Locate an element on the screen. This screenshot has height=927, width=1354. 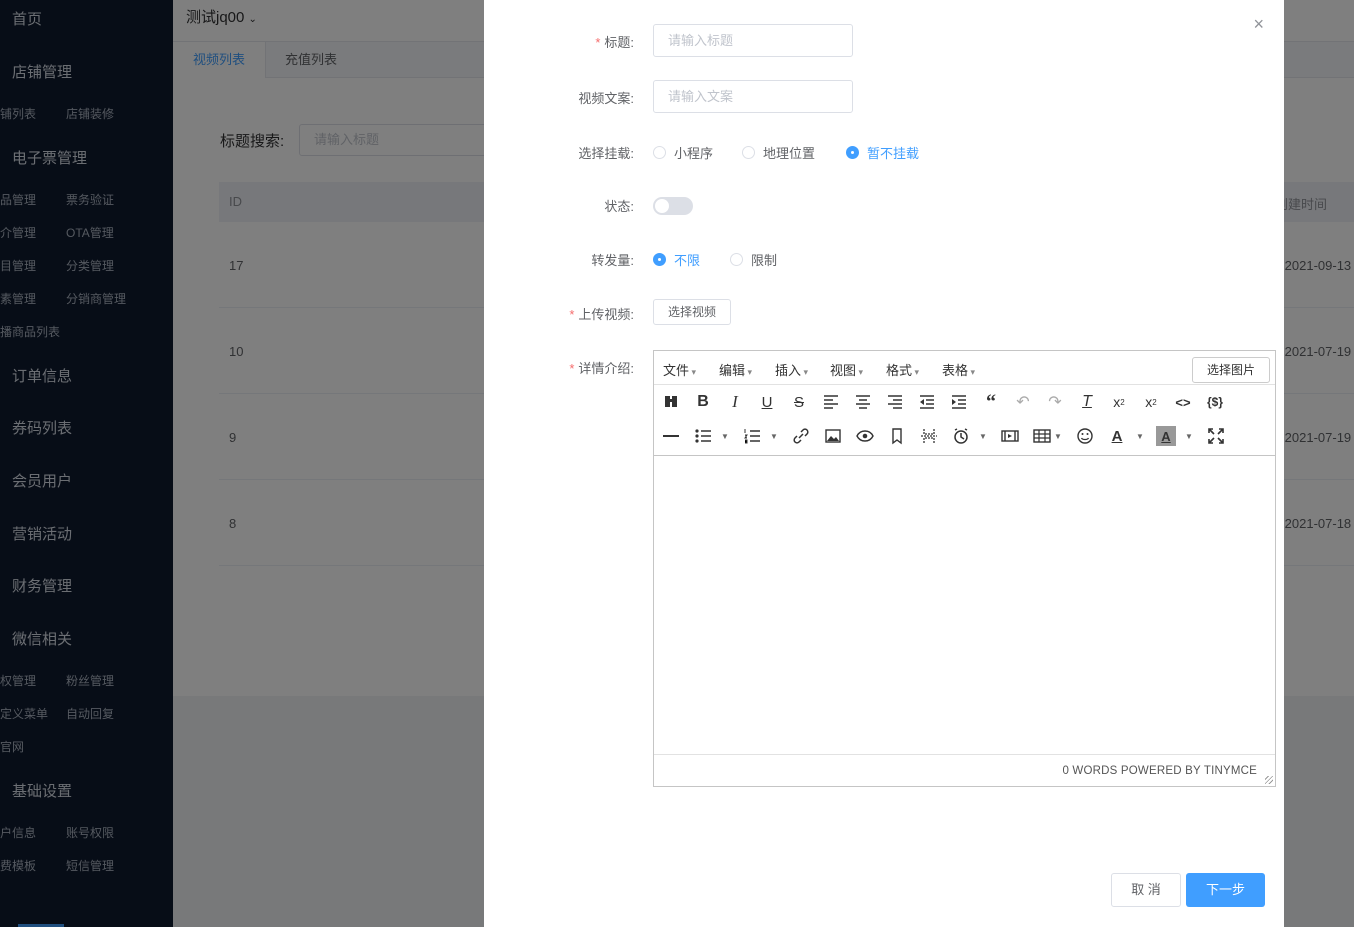
editor-toolbar-row-1: B I U S “ ↶ ↷ T x2 x2 <> {$} is located at coordinates (964, 402).